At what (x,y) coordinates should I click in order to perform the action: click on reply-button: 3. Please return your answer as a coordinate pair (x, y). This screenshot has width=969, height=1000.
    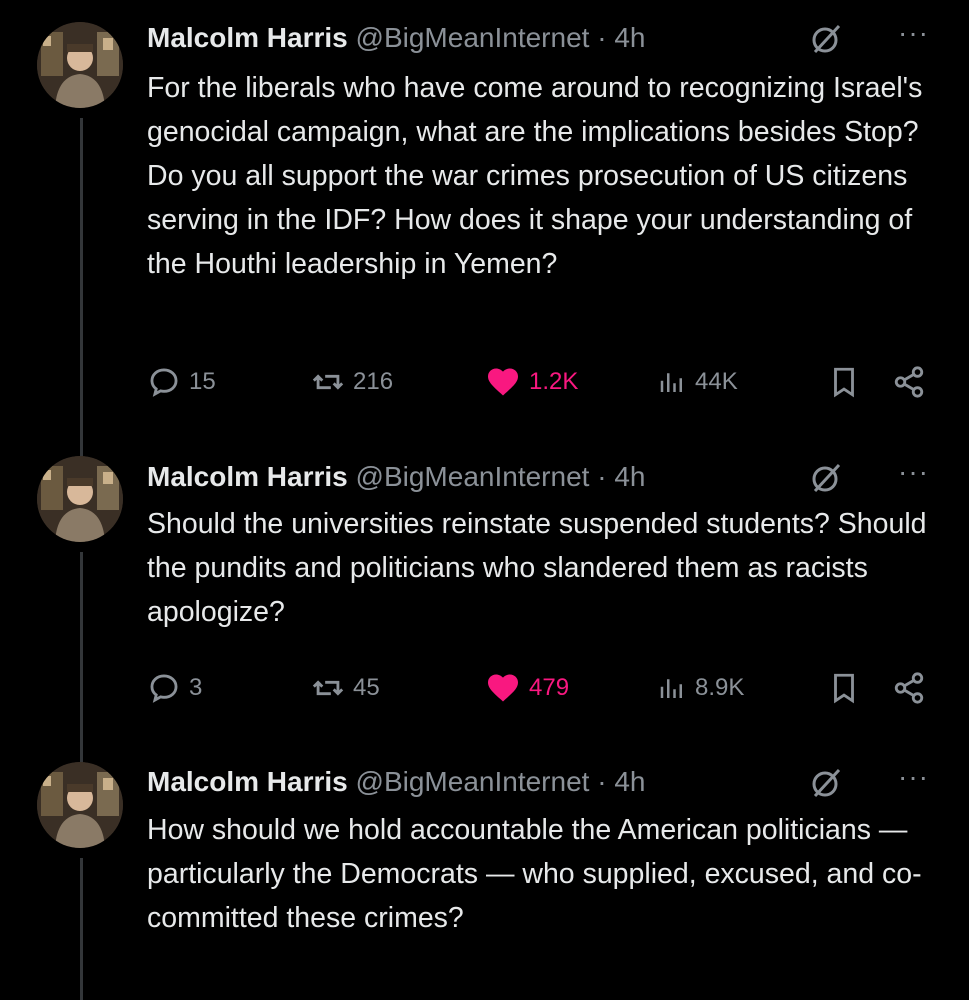
    Looking at the image, I should click on (174, 688).